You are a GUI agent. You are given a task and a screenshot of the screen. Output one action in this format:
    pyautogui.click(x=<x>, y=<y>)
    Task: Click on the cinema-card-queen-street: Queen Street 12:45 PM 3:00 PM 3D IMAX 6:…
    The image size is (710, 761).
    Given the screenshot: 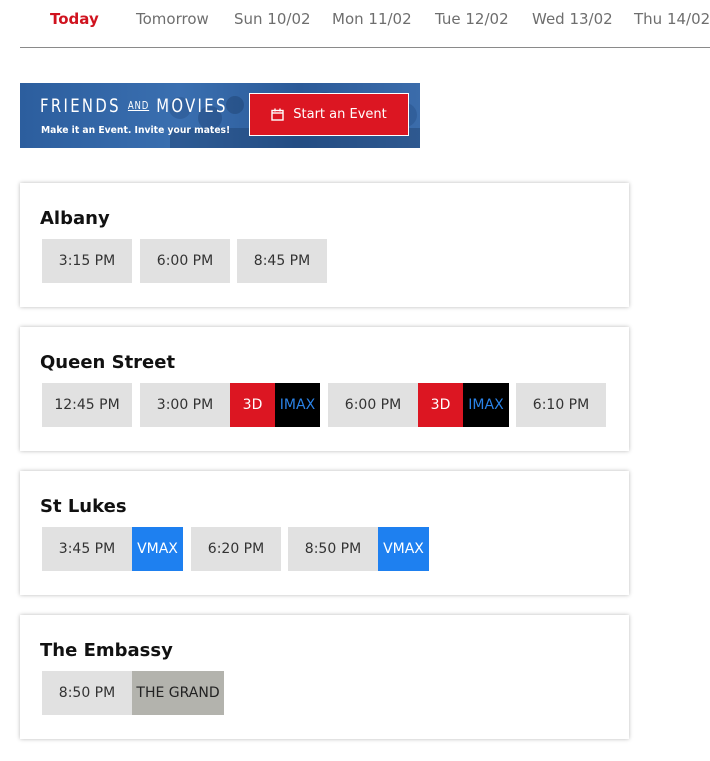 What is the action you would take?
    pyautogui.click(x=324, y=389)
    